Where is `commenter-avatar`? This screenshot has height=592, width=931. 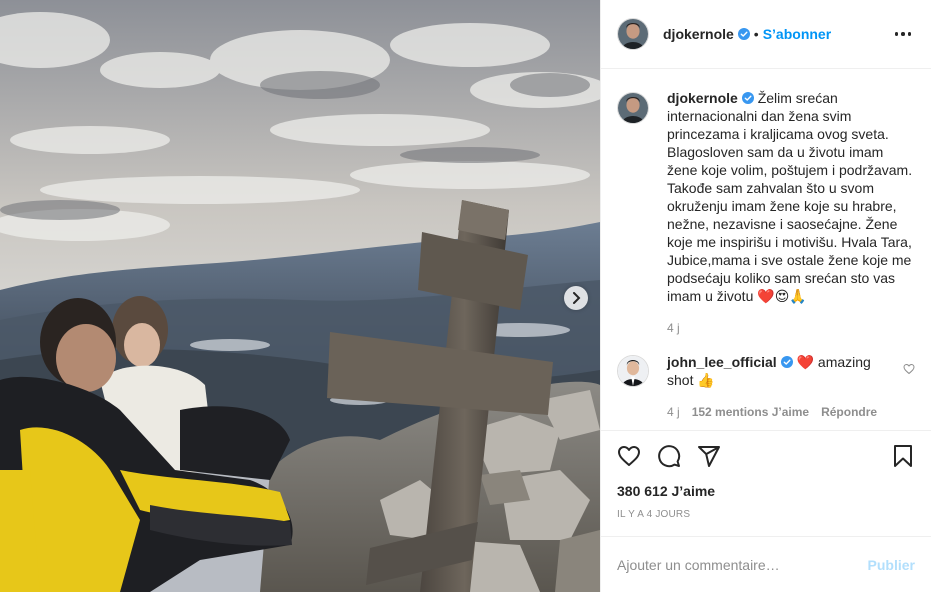 commenter-avatar is located at coordinates (633, 371).